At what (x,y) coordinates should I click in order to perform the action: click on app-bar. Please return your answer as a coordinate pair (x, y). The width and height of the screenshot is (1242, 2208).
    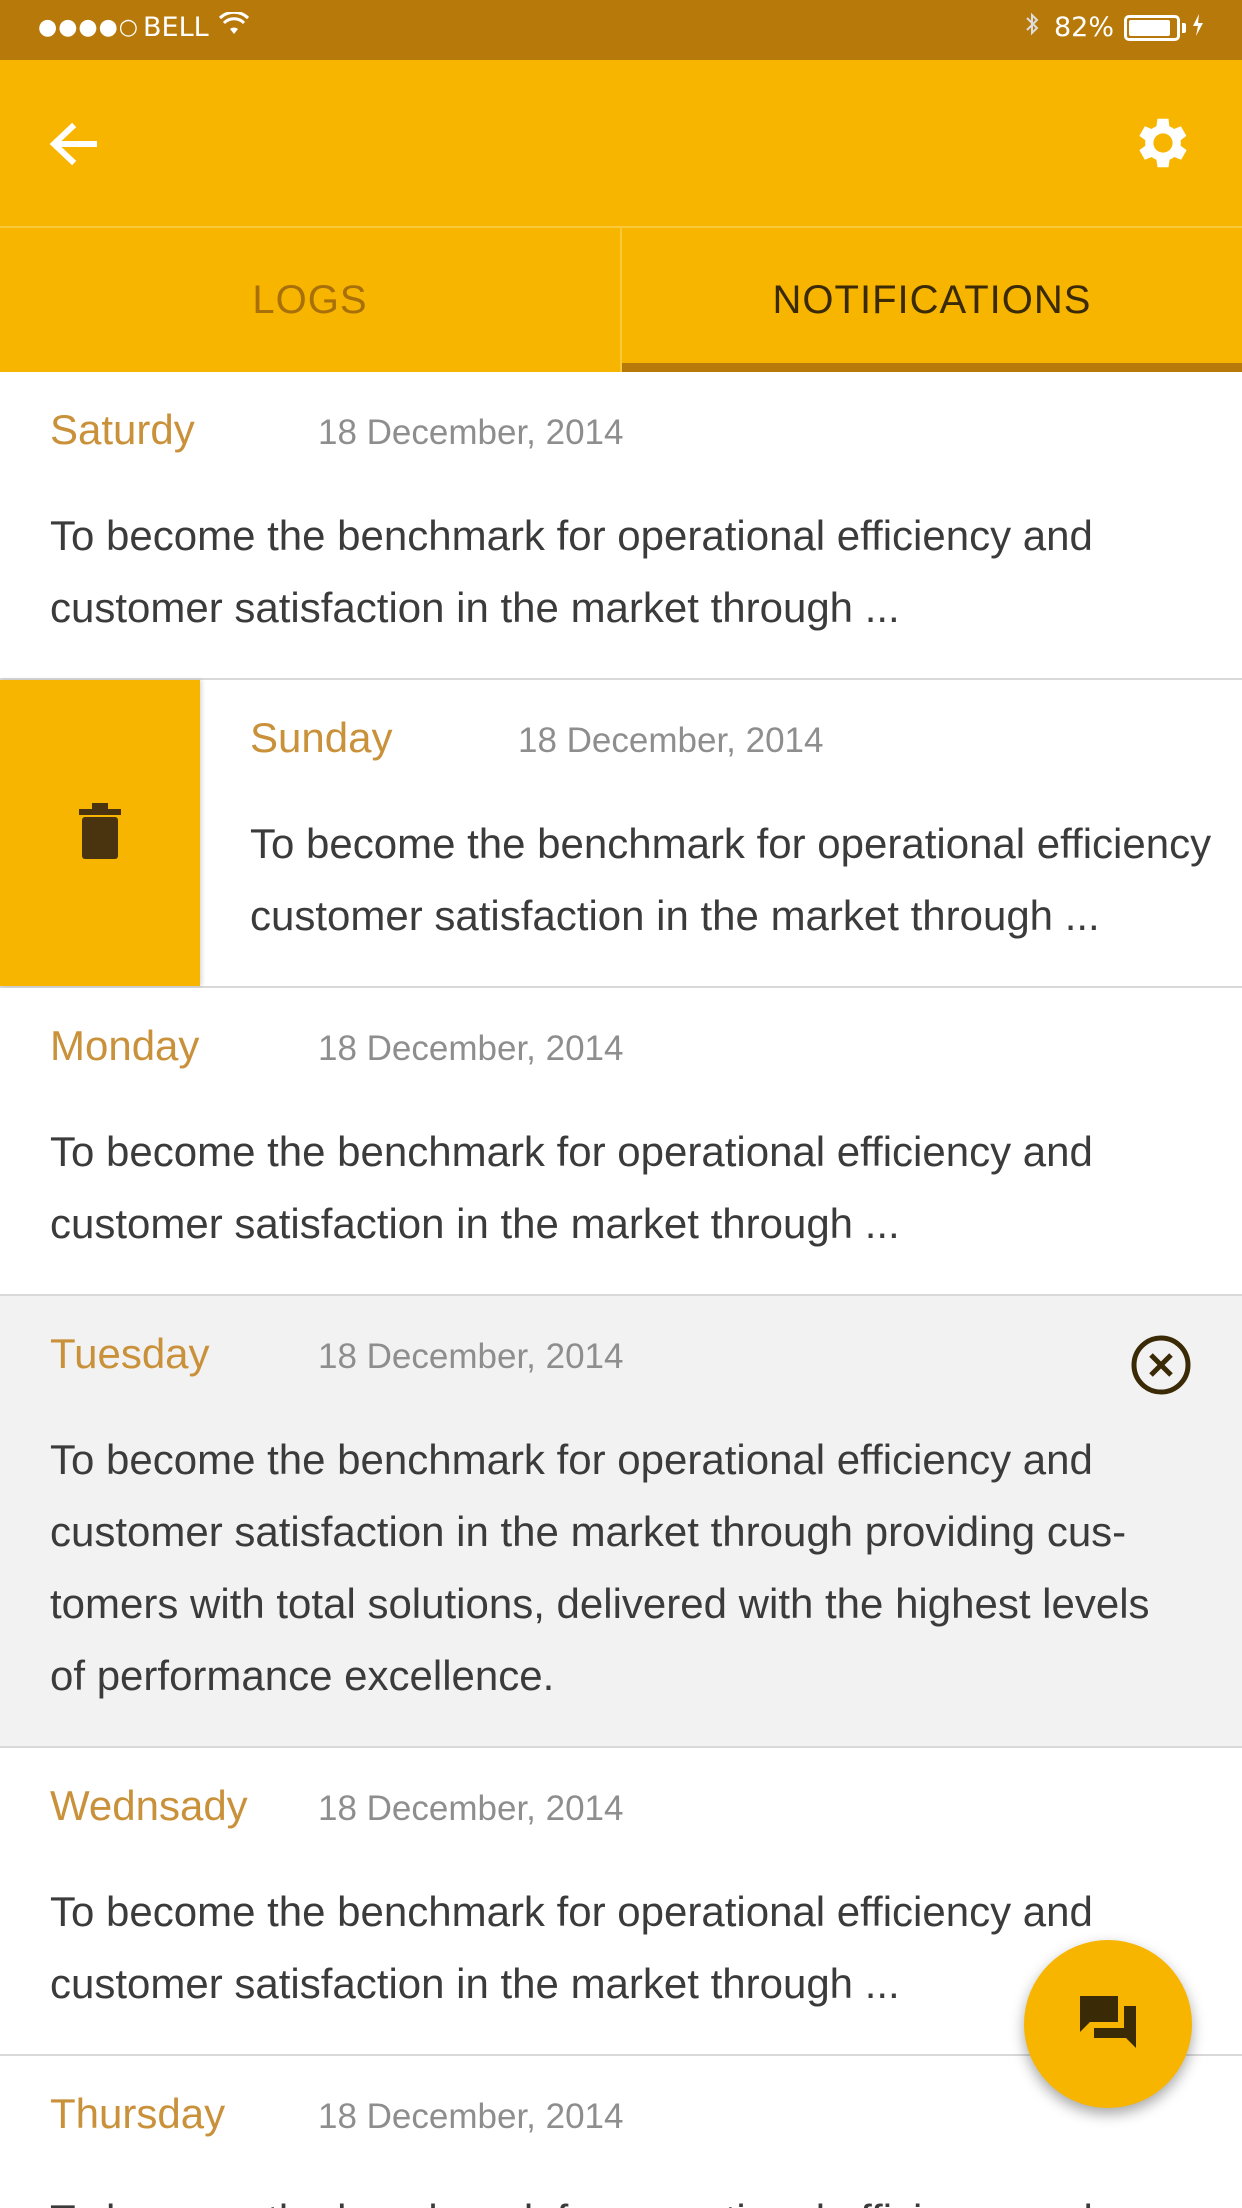
    Looking at the image, I should click on (621, 143).